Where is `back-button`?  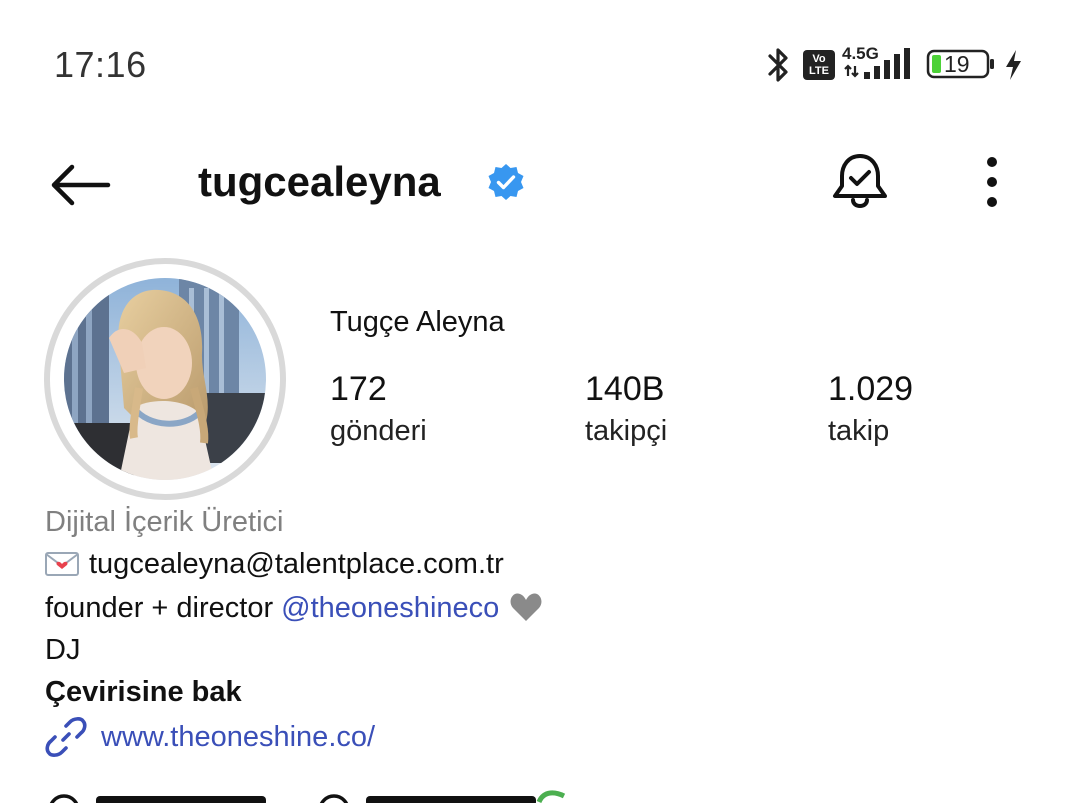 back-button is located at coordinates (80, 185).